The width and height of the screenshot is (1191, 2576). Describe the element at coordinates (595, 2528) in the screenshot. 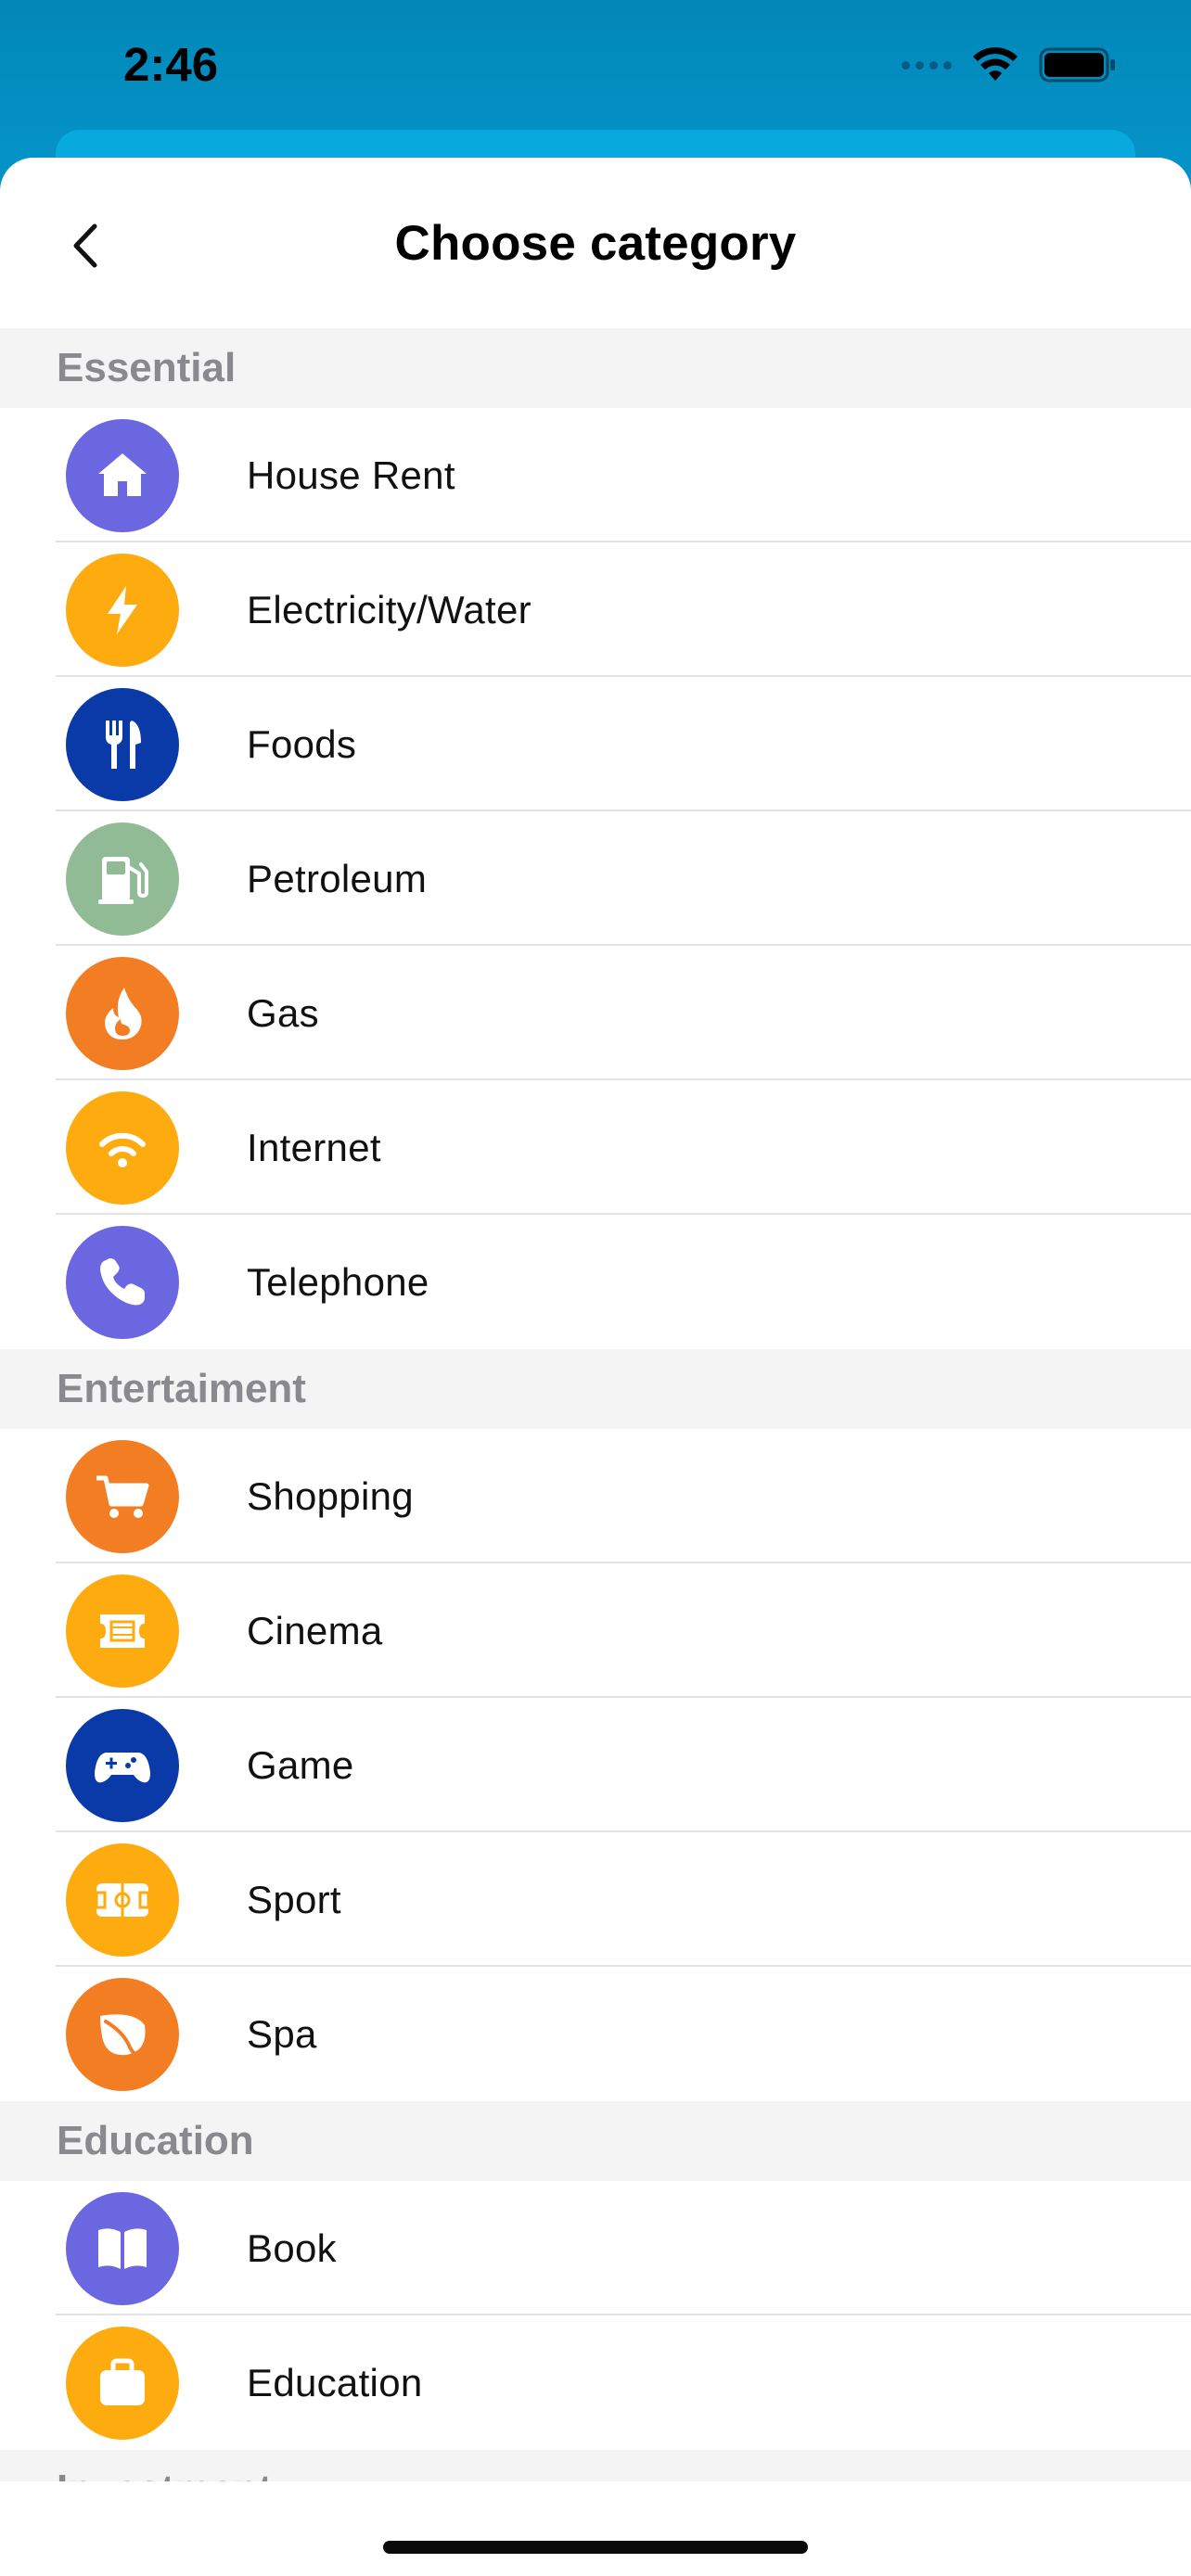

I see `bottom-area` at that location.